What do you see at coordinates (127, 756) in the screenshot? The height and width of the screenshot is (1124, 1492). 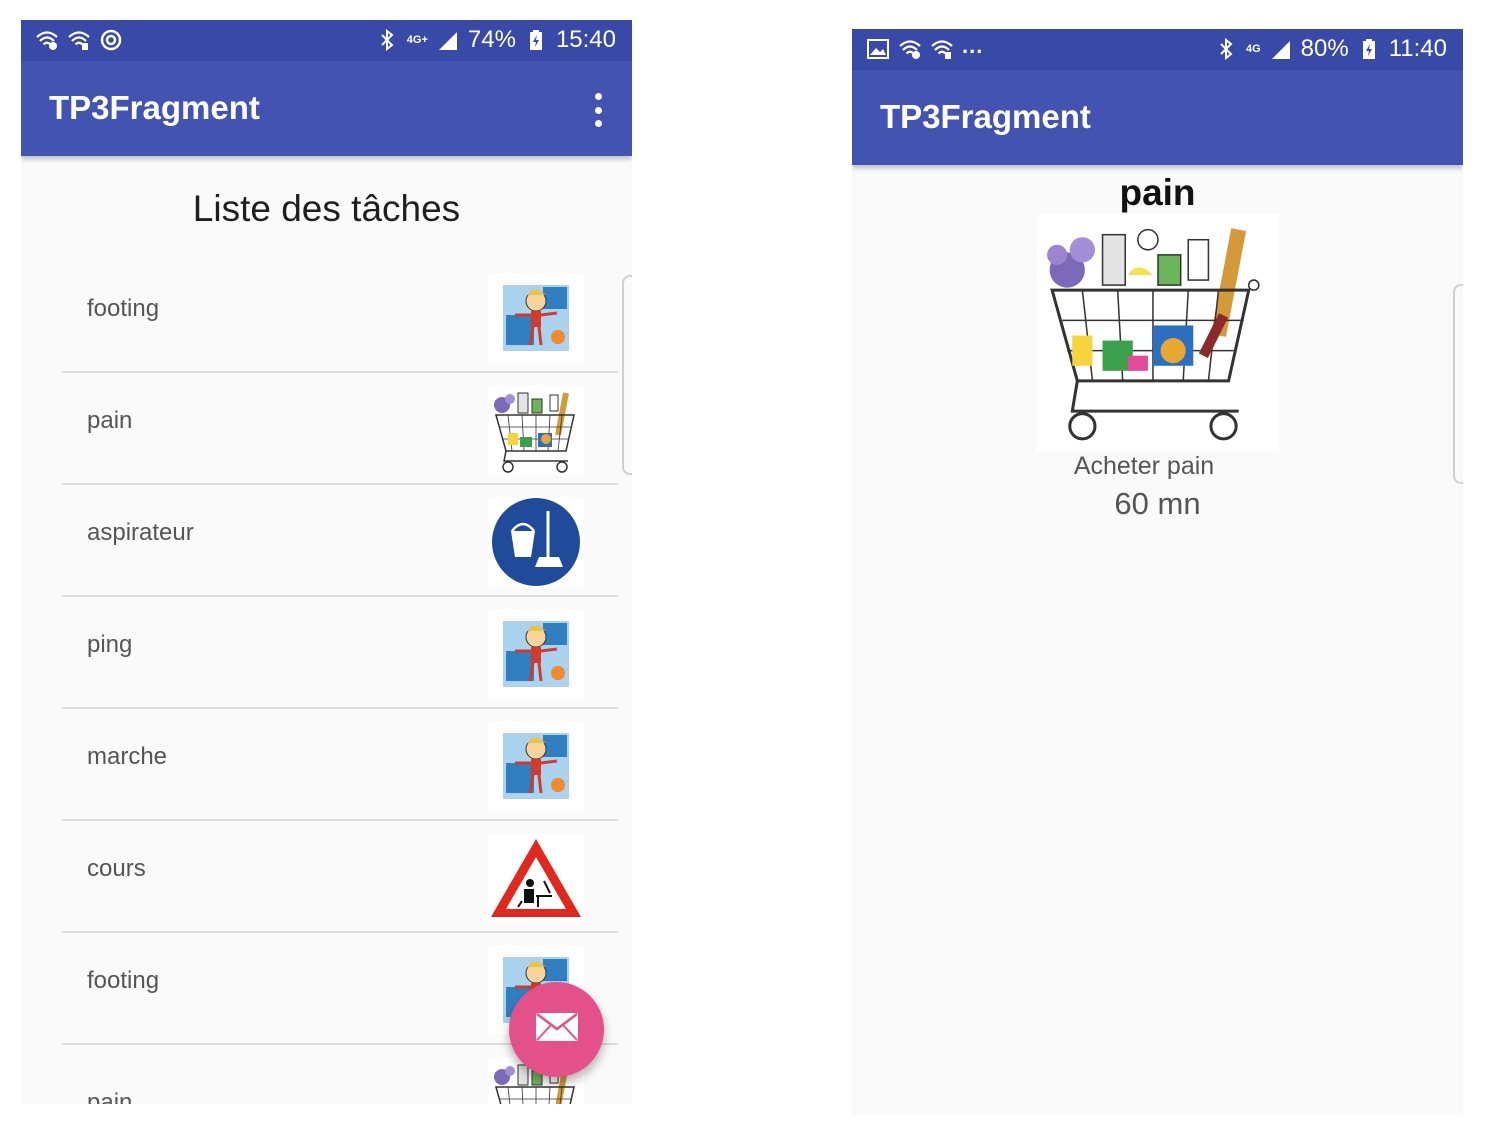 I see `task-label: marche` at bounding box center [127, 756].